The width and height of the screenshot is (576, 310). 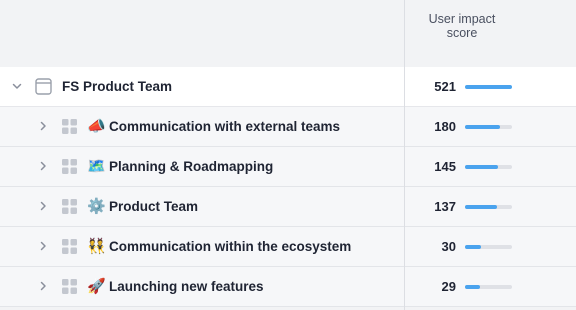 I want to click on folder-icon, so click(x=43, y=86).